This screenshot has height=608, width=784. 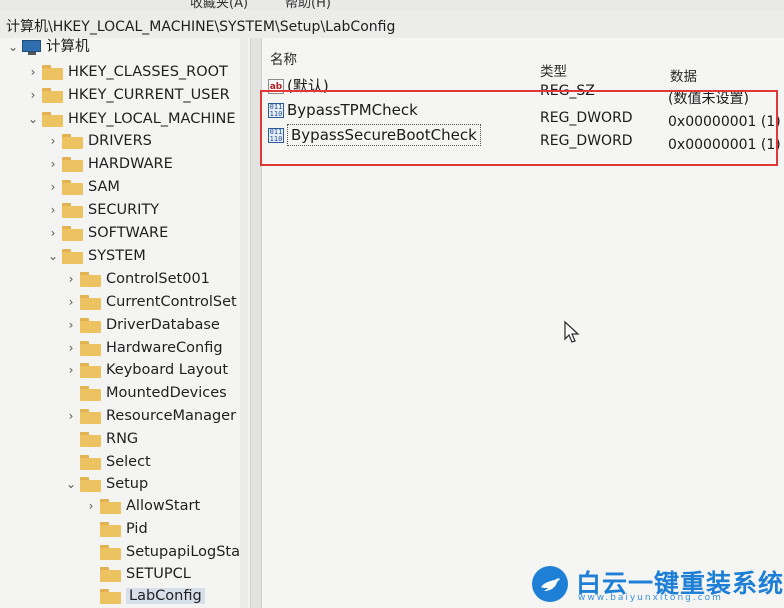 What do you see at coordinates (145, 393) in the screenshot?
I see `tree-node-mounteddevices: MountedDevices` at bounding box center [145, 393].